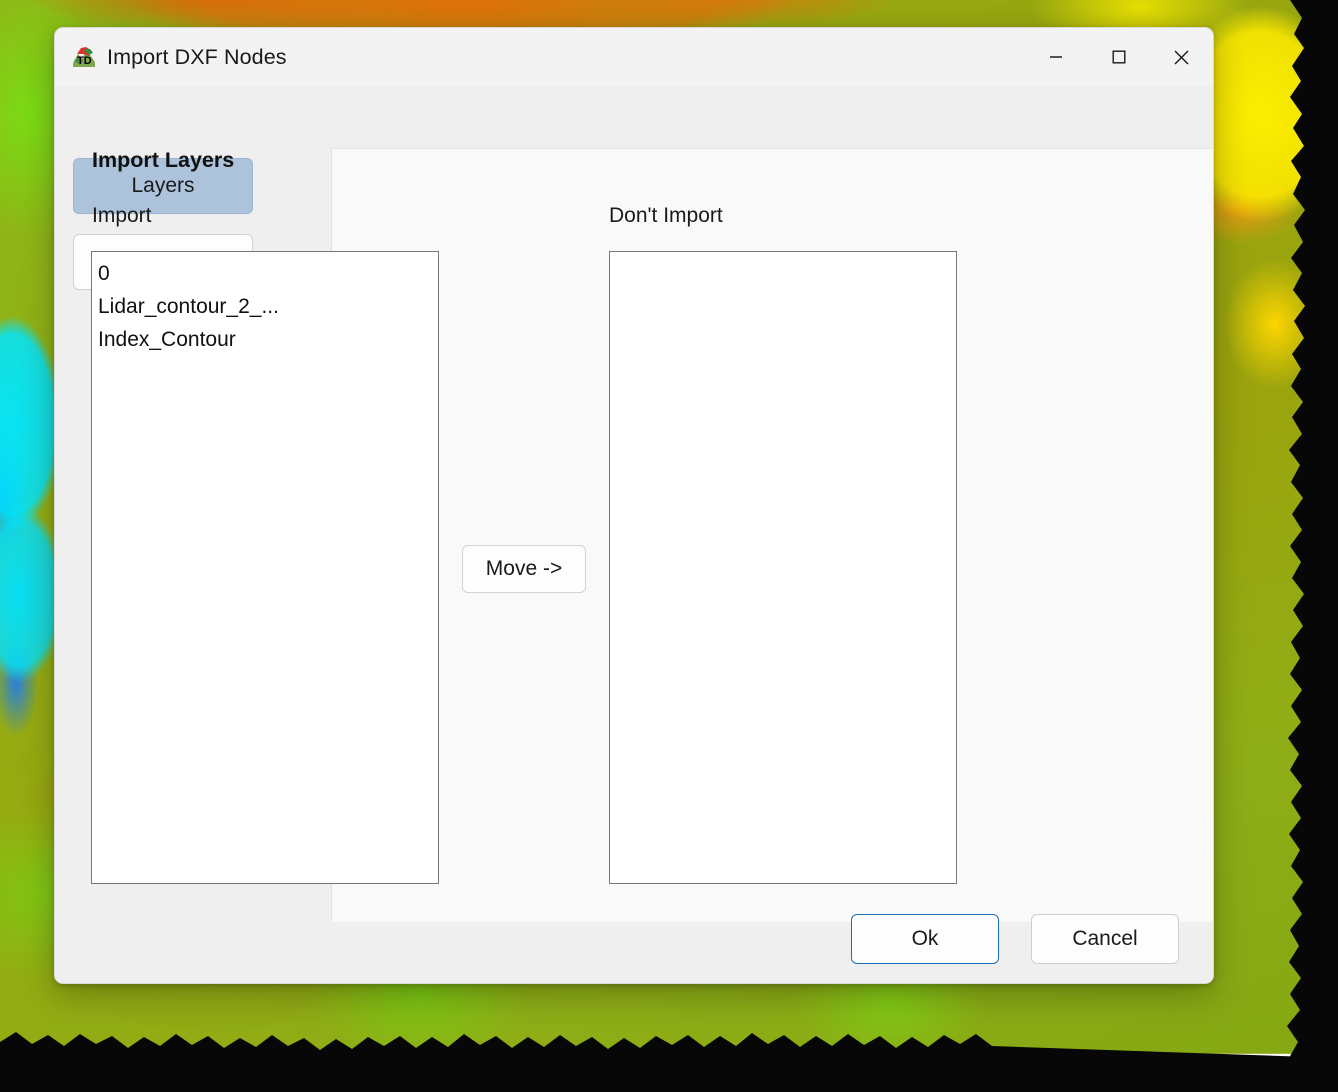  Describe the element at coordinates (163, 185) in the screenshot. I see `sidebar-item-label: Layers` at that location.